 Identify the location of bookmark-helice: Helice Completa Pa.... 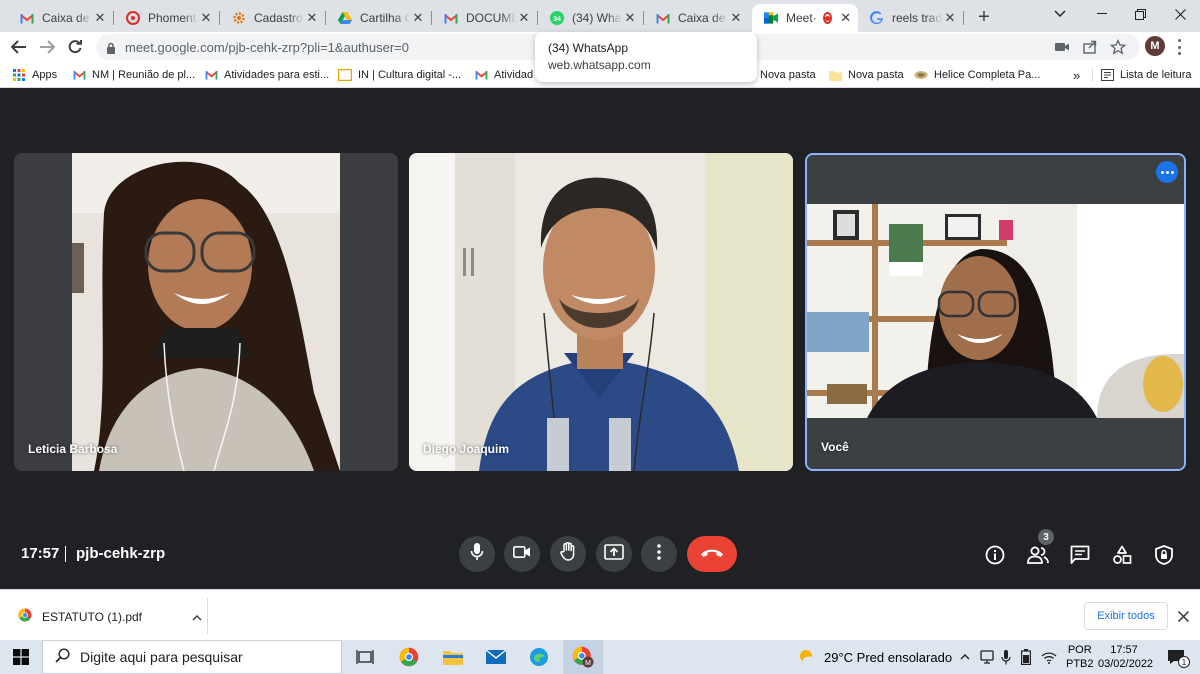
(977, 75).